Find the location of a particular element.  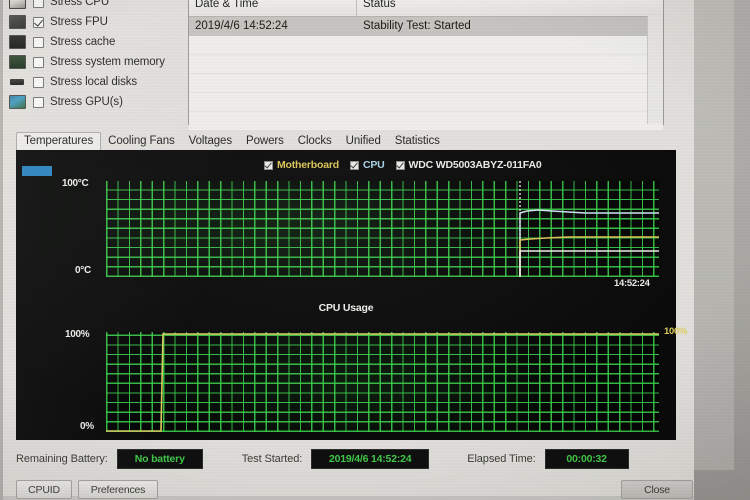

stress-option-label: Stress system memory is located at coordinates (107, 62).